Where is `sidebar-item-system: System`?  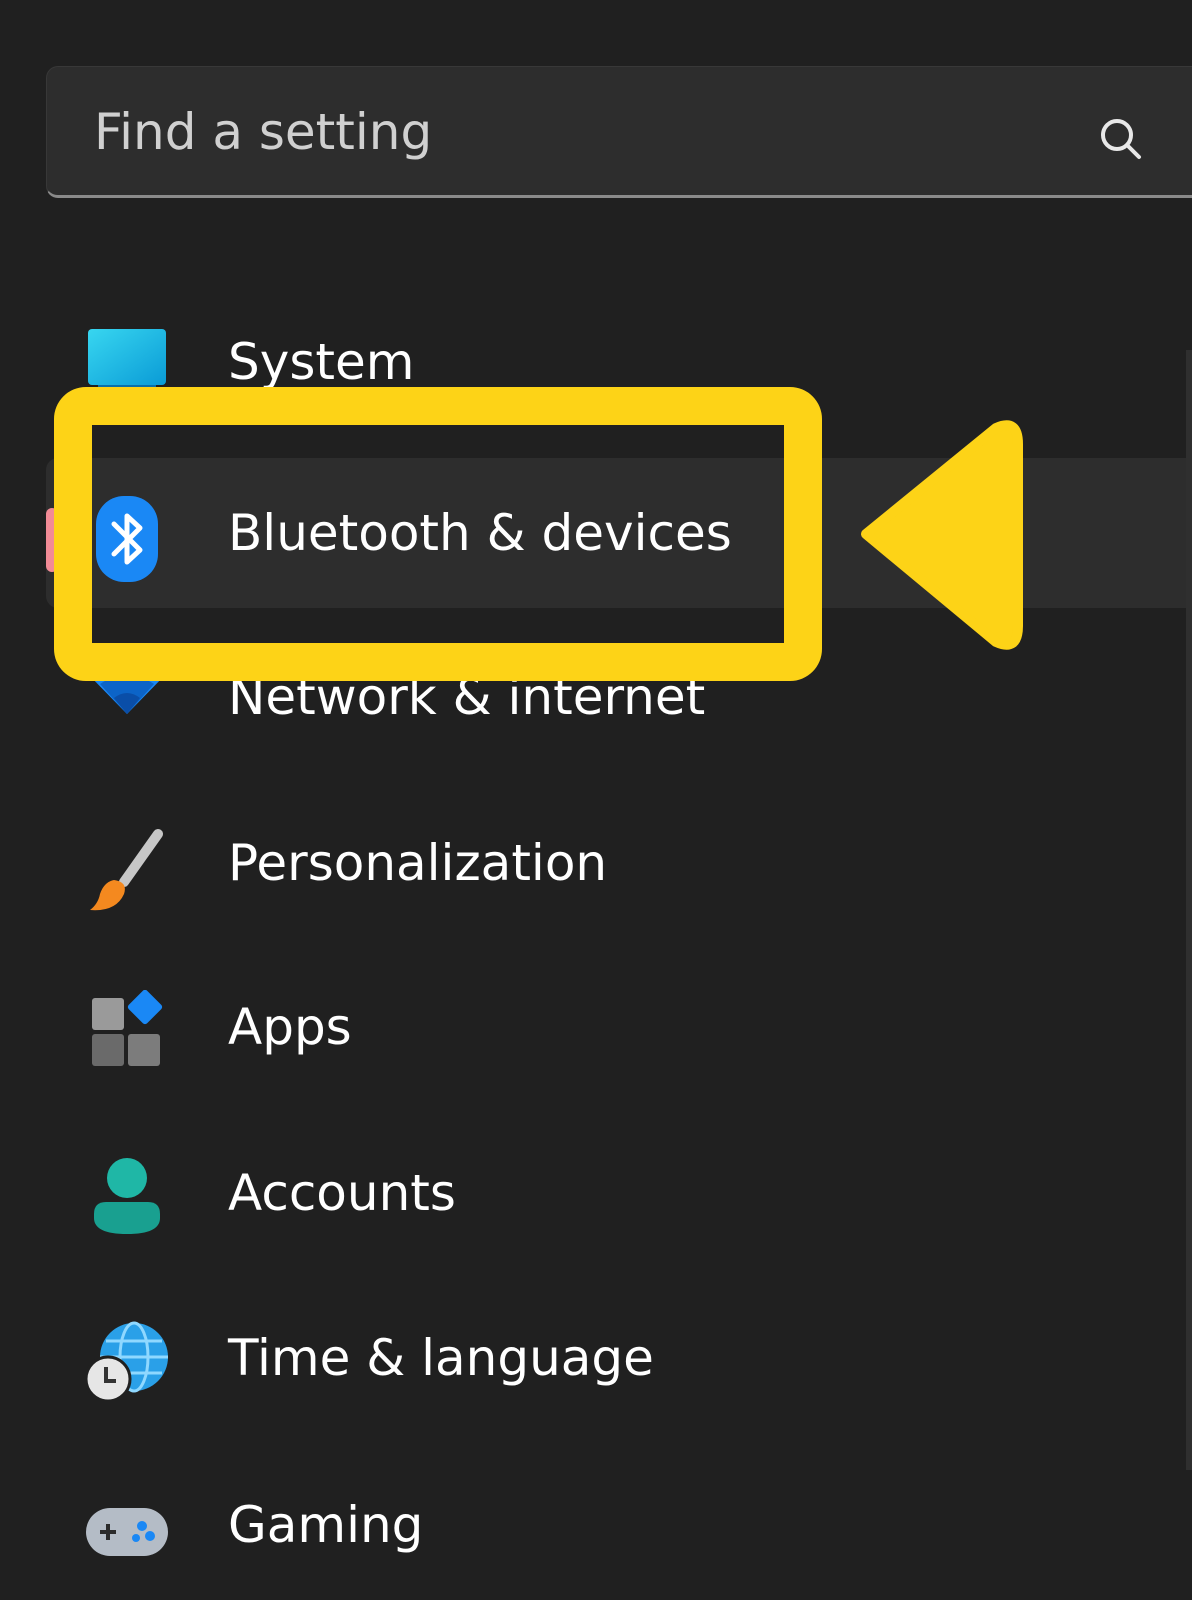 sidebar-item-system: System is located at coordinates (596, 362).